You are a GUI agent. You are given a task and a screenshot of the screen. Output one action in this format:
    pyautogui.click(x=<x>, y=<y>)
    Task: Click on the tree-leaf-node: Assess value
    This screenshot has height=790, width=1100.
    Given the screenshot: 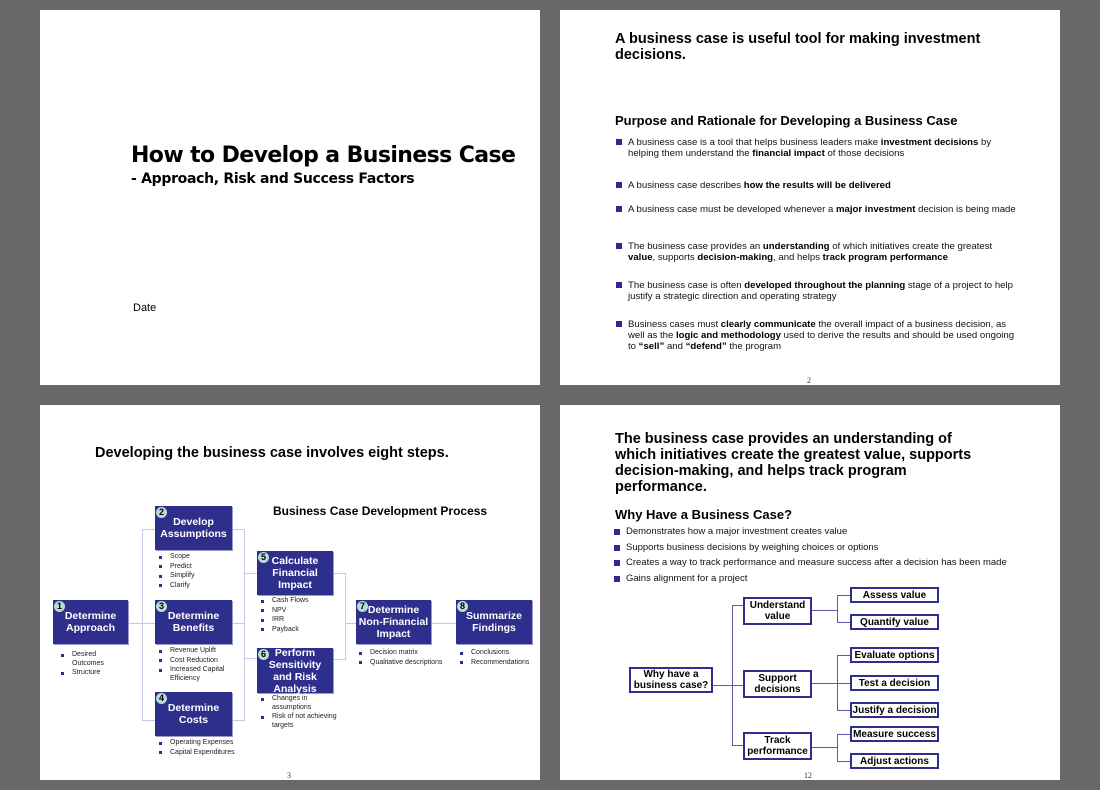 What is the action you would take?
    pyautogui.click(x=894, y=595)
    